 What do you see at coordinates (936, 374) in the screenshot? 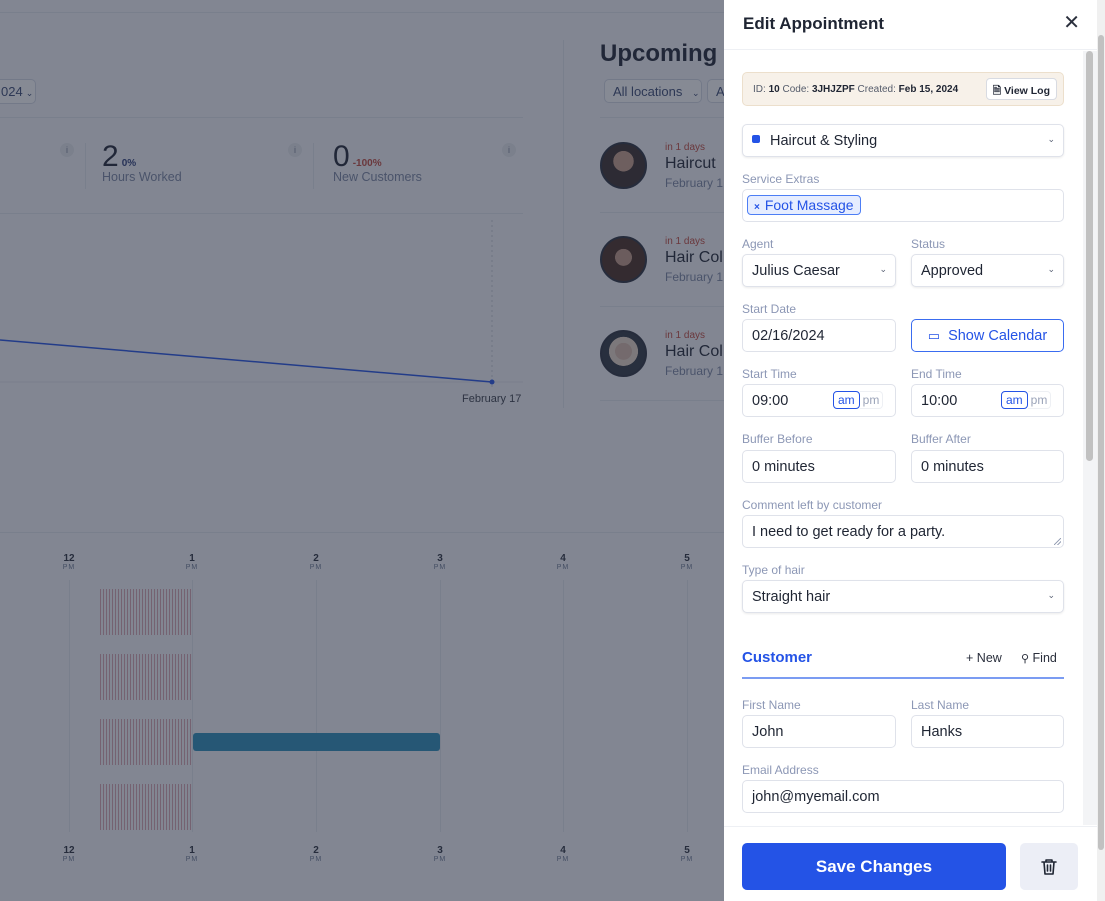
I see `end-time-label: End Time` at bounding box center [936, 374].